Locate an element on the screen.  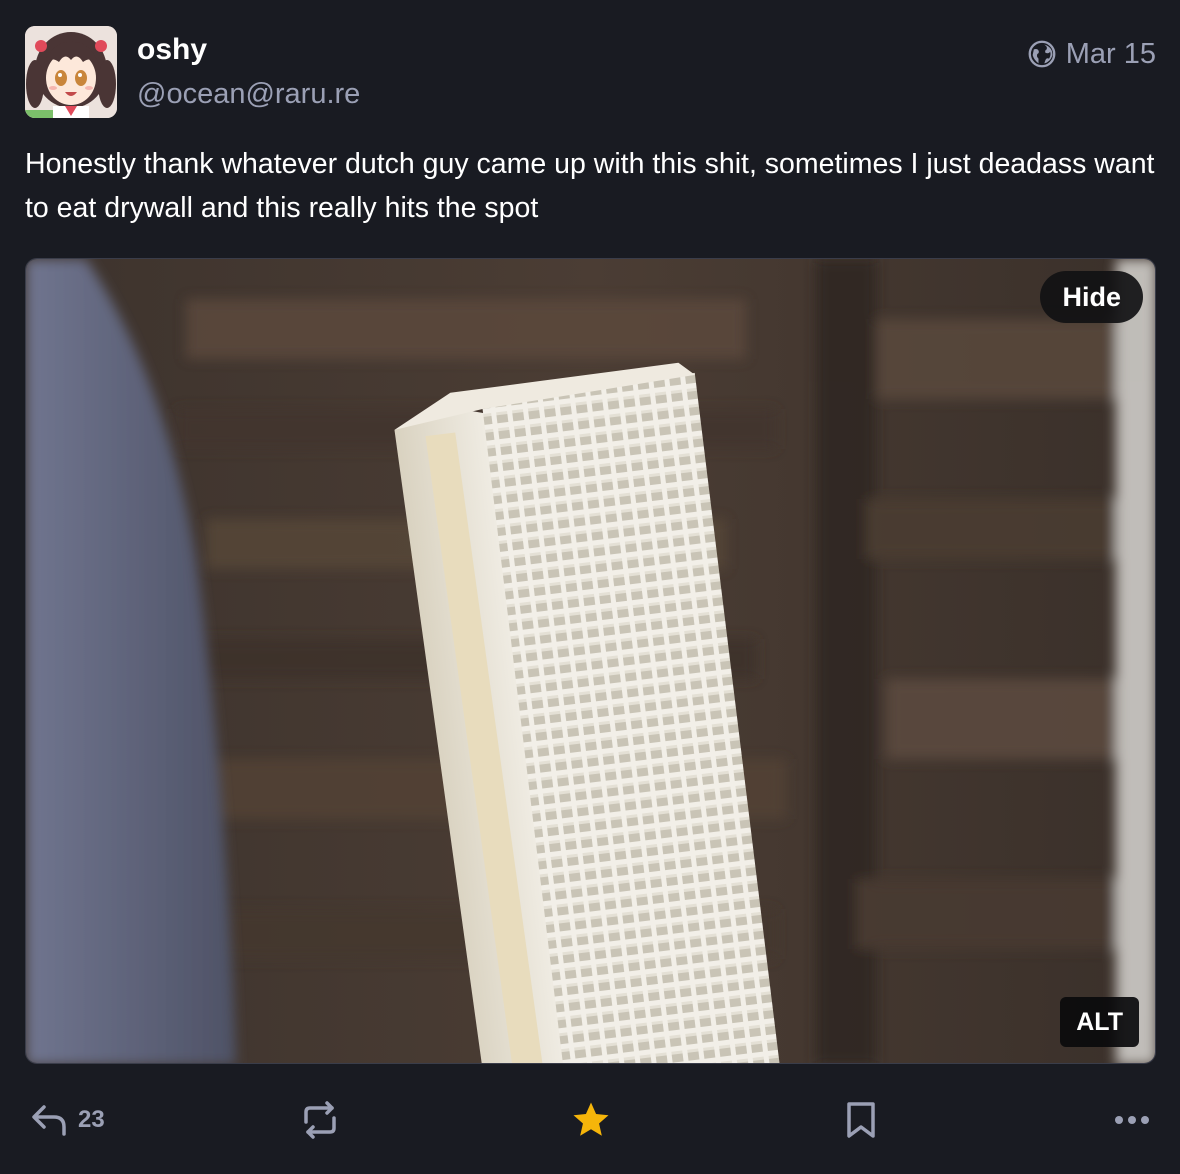
star-icon is located at coordinates (591, 1119).